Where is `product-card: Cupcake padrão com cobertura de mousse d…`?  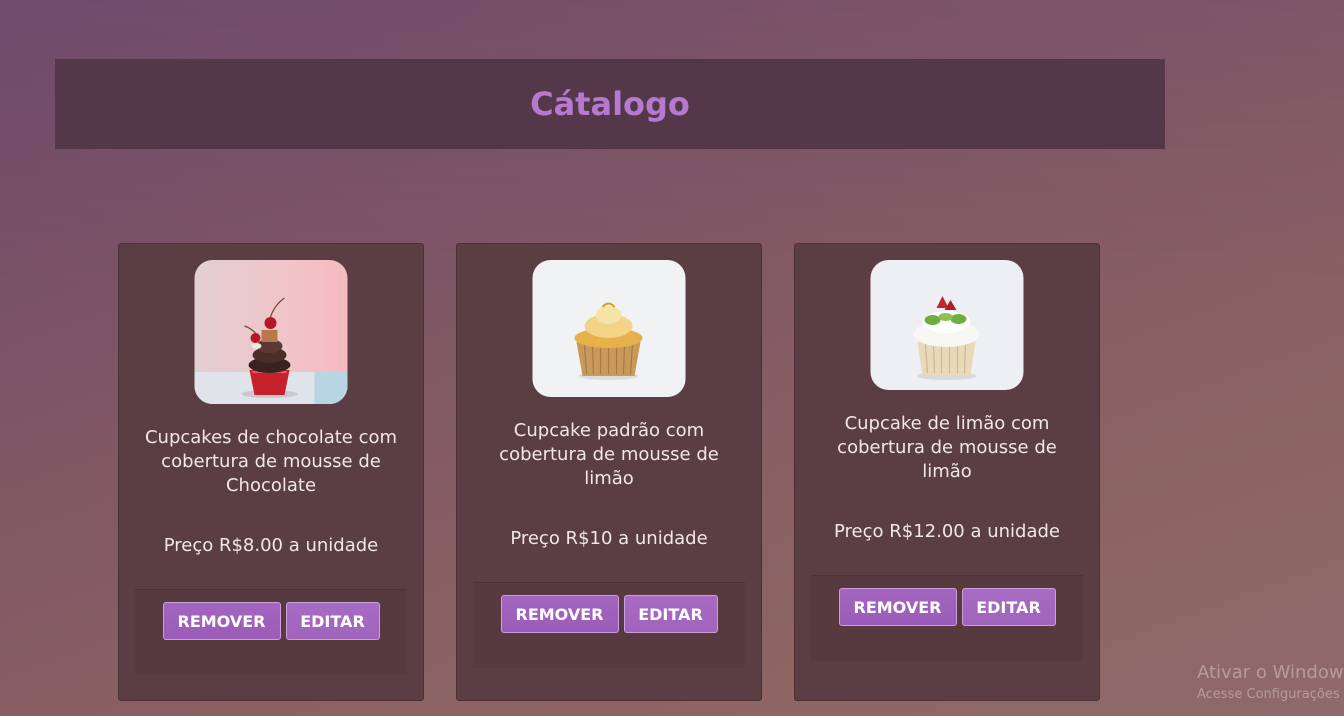
product-card: Cupcake padrão com cobertura de mousse d… is located at coordinates (609, 472).